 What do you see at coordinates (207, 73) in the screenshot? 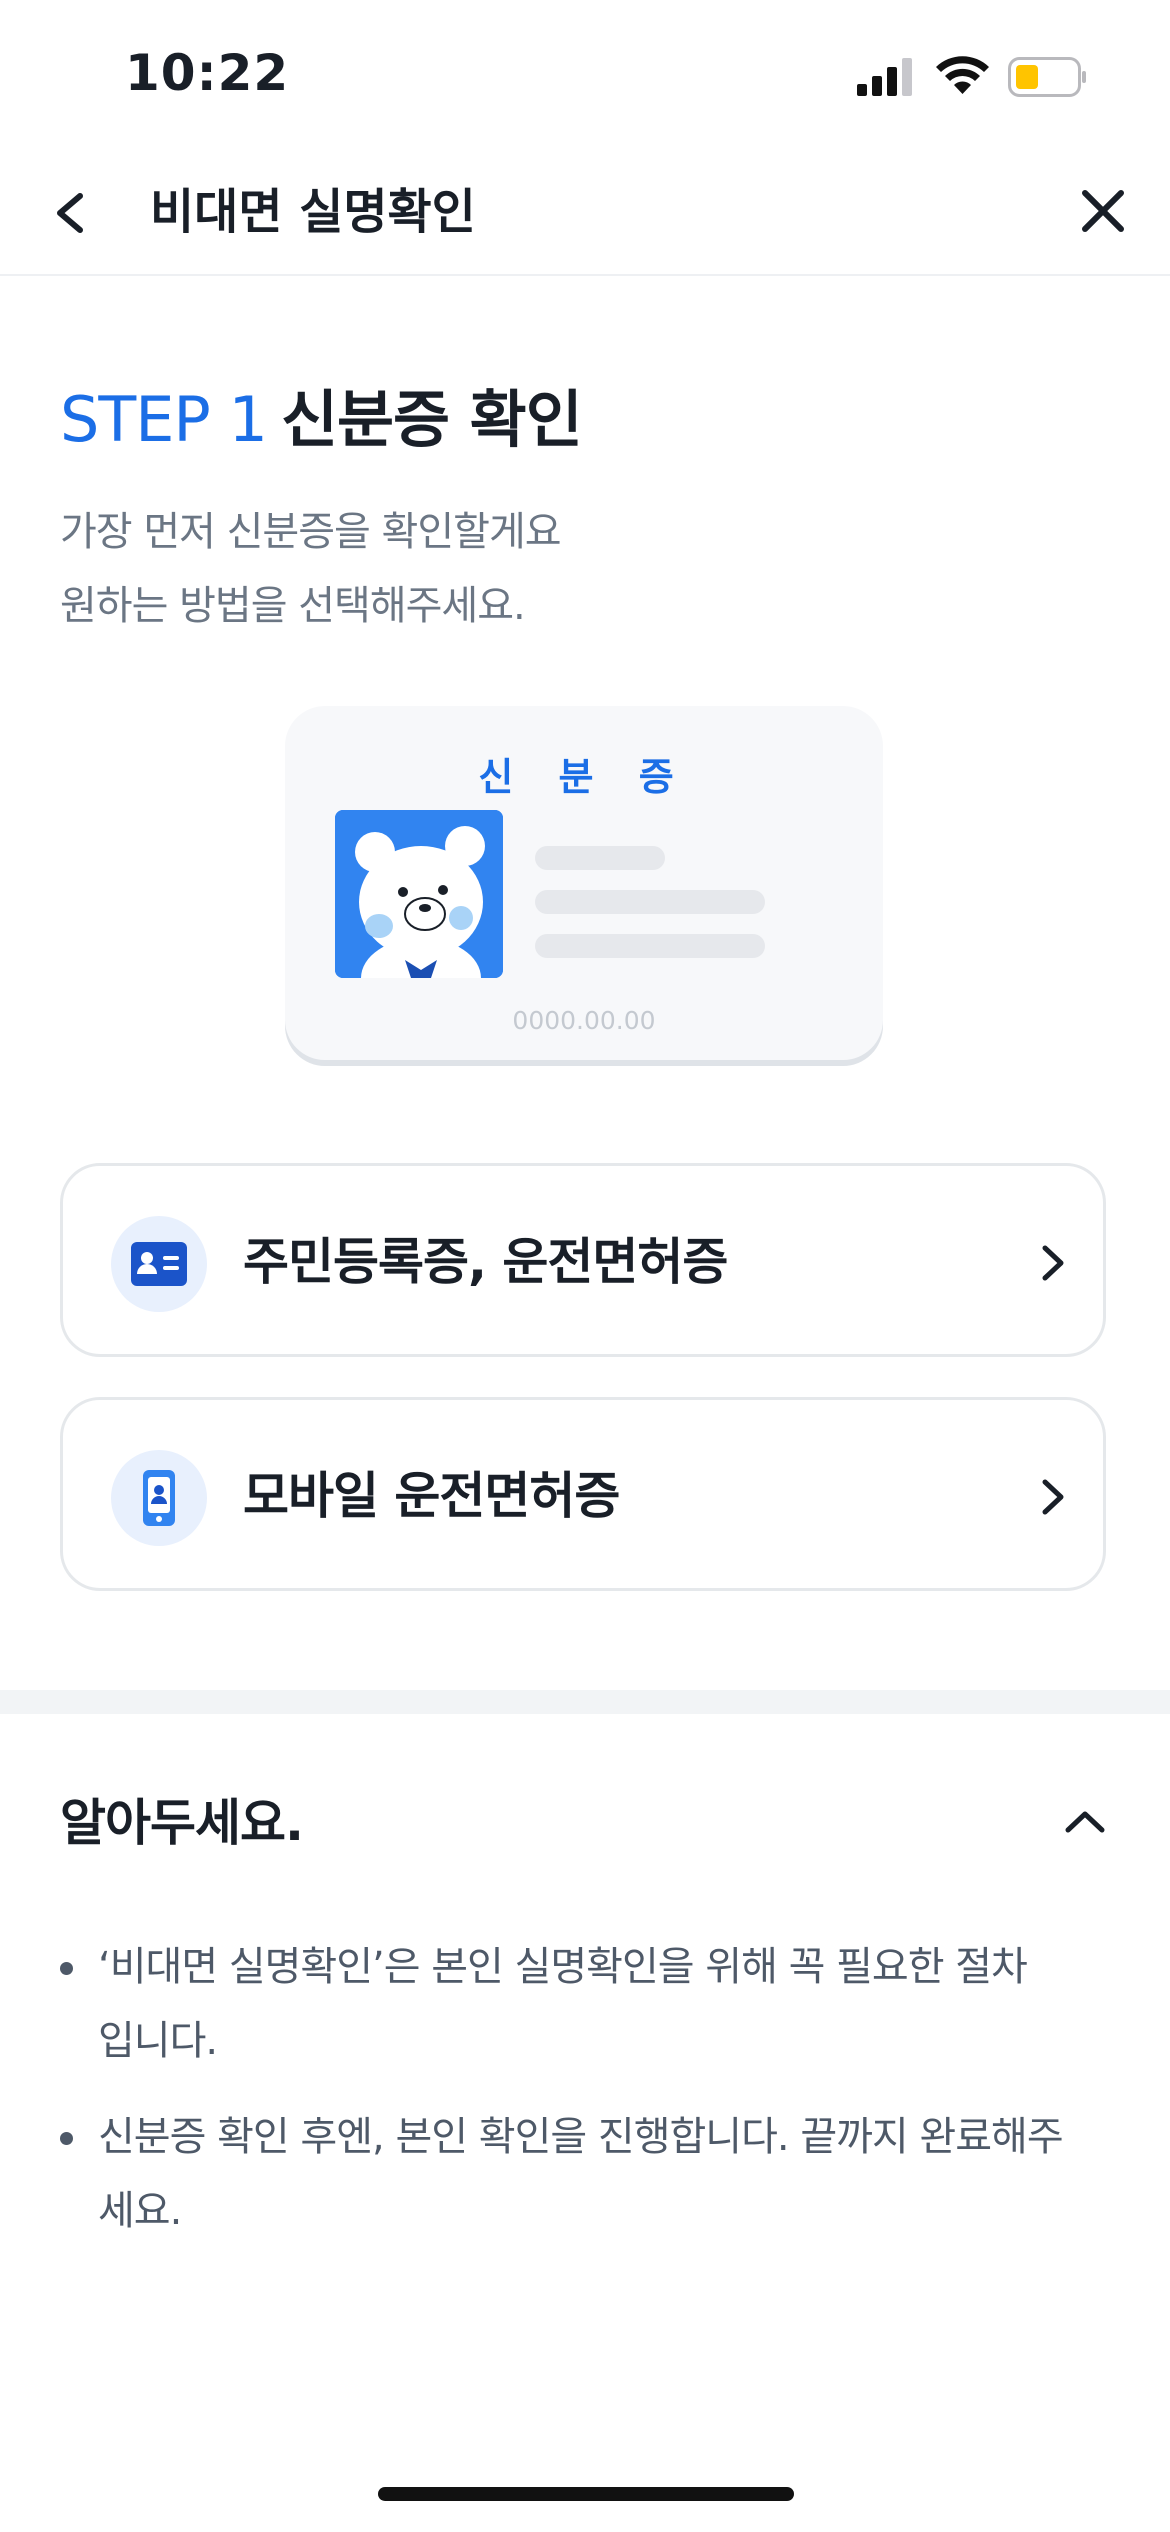
I see `status-time: 10:22` at bounding box center [207, 73].